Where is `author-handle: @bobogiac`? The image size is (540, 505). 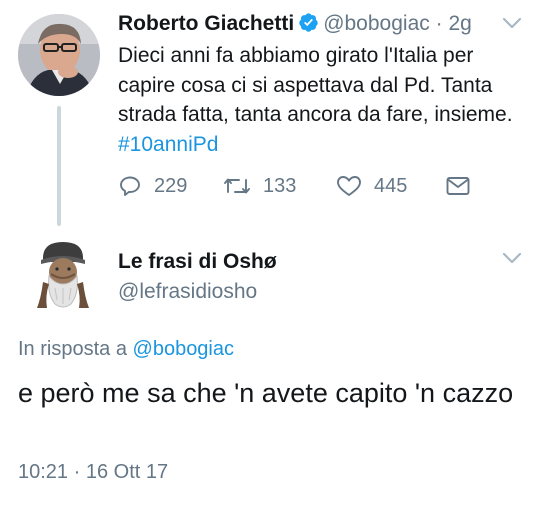
author-handle: @bobogiac is located at coordinates (376, 23).